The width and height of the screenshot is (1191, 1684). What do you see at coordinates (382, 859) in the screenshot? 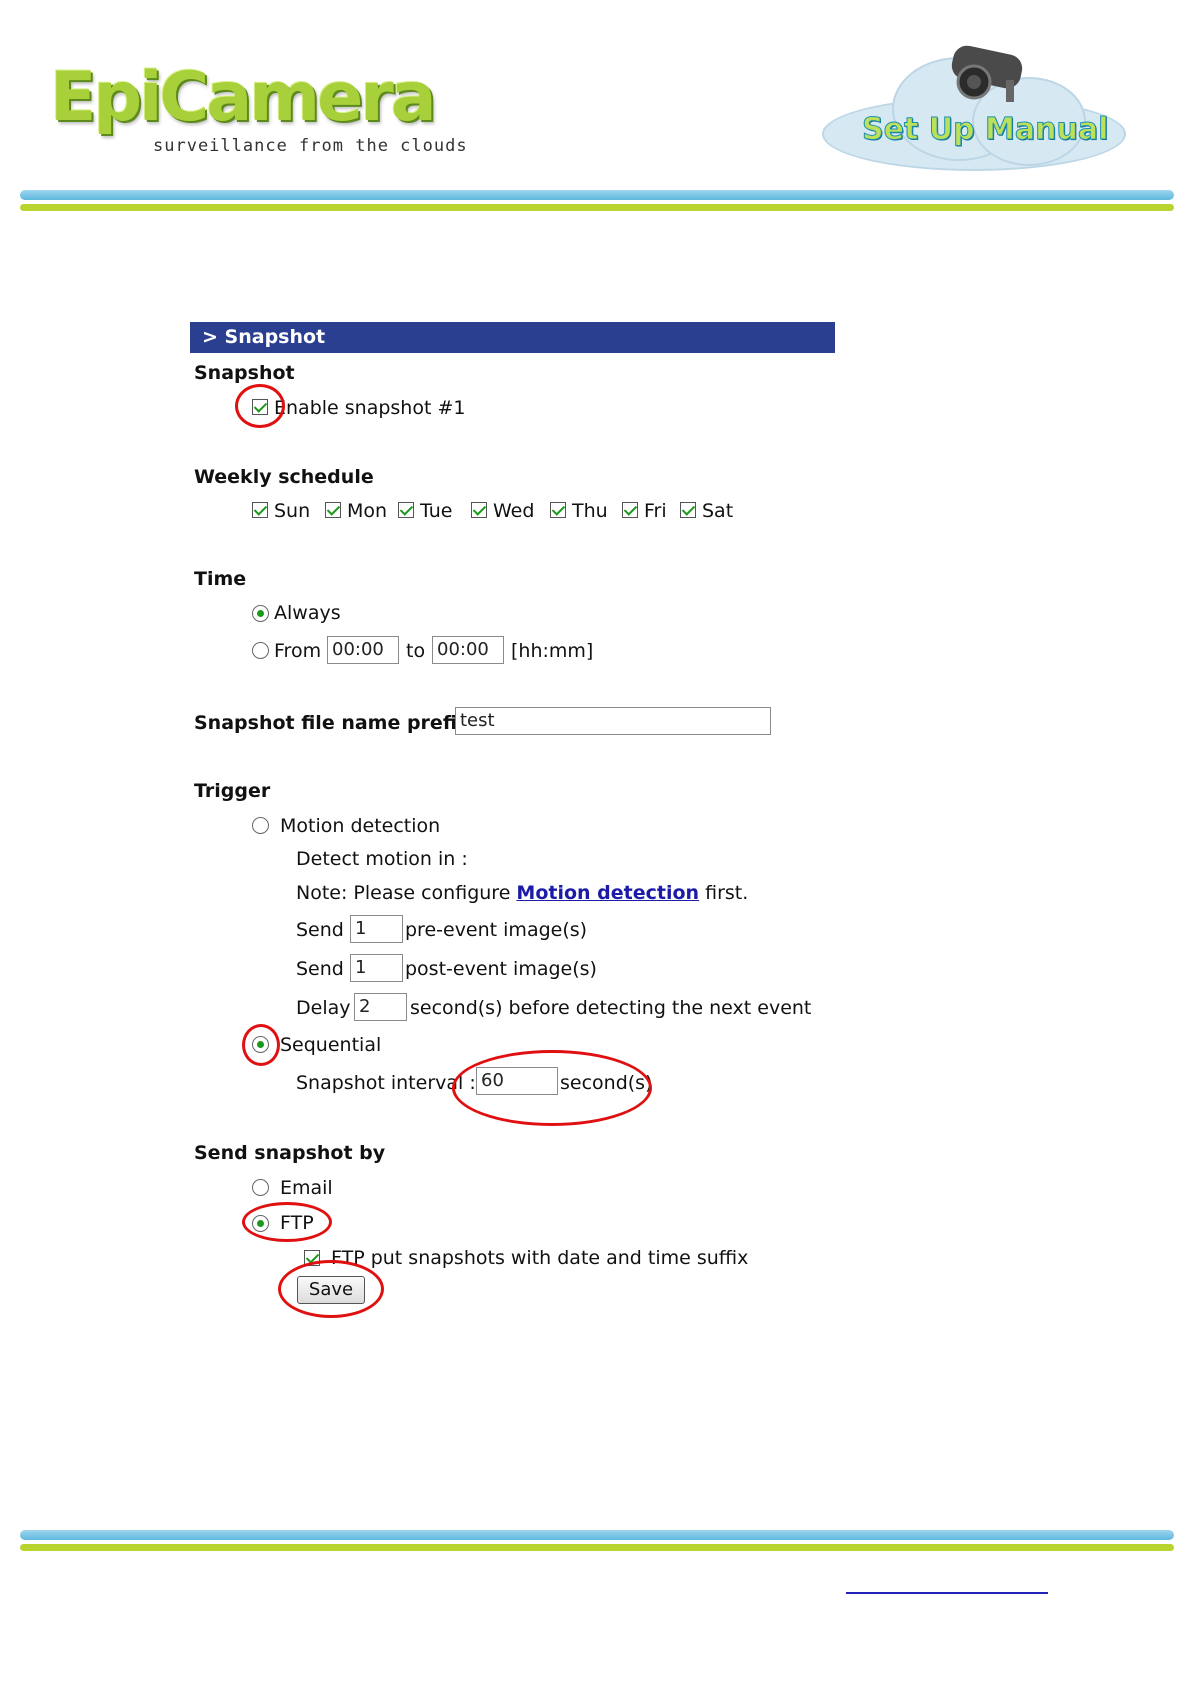
I see `detect-motion-label: Detect motion in :` at bounding box center [382, 859].